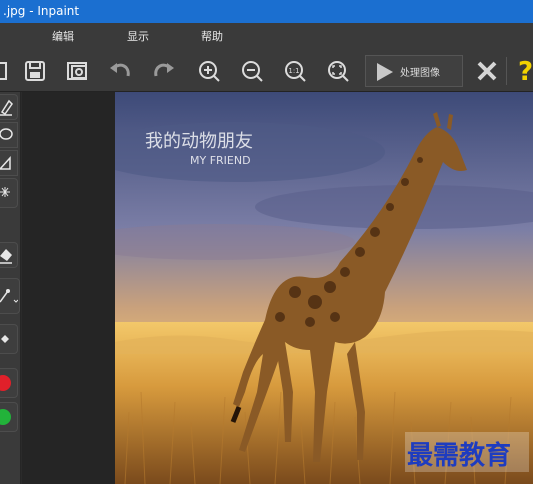 The height and width of the screenshot is (484, 533). Describe the element at coordinates (9, 163) in the screenshot. I see `polygon-icon` at that location.